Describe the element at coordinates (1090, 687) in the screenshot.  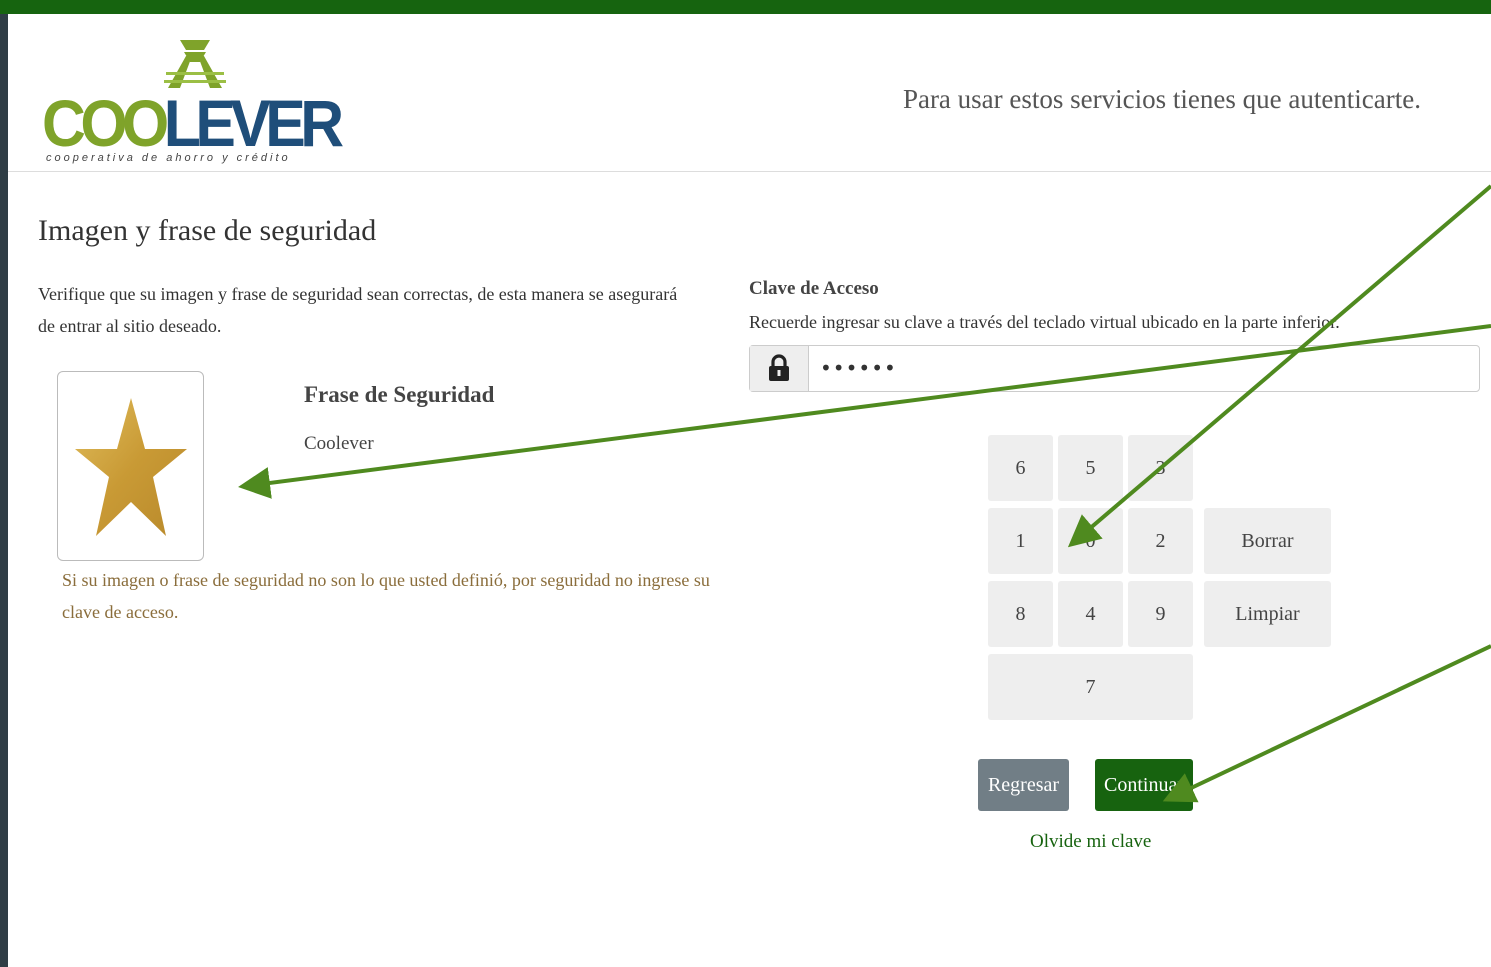
I see `keypad-key-7: 7` at that location.